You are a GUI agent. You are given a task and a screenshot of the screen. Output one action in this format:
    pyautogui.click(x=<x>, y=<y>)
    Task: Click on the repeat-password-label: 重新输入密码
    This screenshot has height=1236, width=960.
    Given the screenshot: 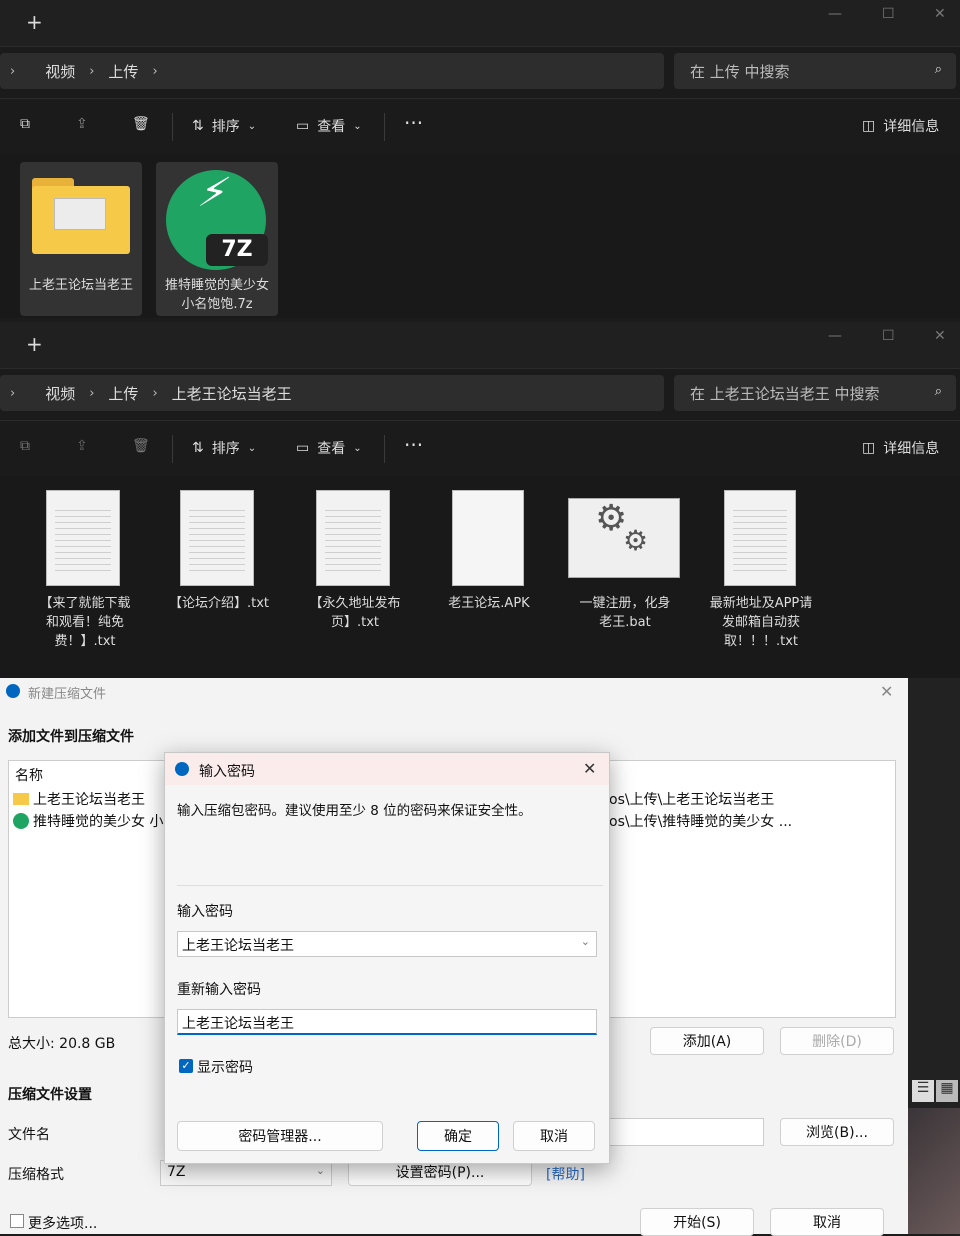 What is the action you would take?
    pyautogui.click(x=219, y=990)
    